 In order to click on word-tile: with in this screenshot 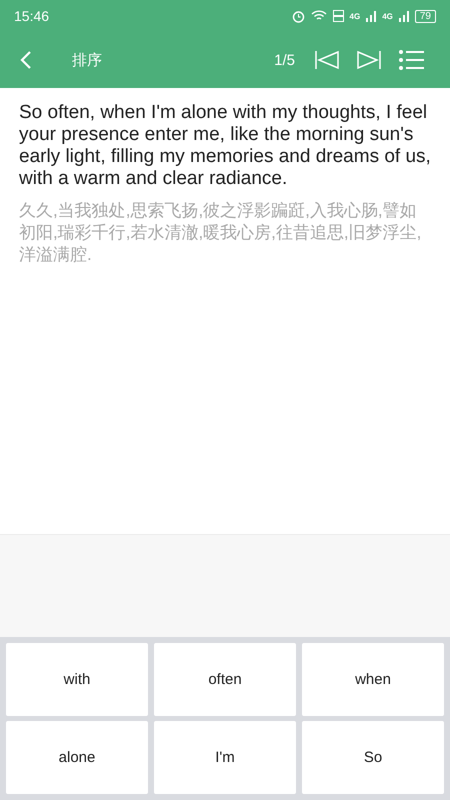, I will do `click(77, 679)`.